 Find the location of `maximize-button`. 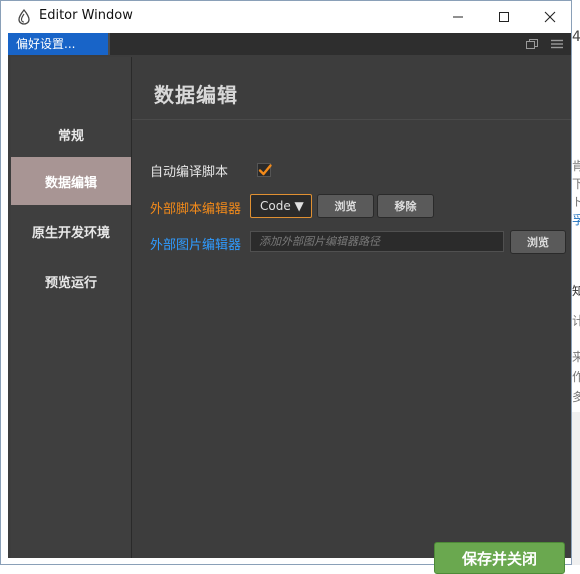

maximize-button is located at coordinates (504, 16).